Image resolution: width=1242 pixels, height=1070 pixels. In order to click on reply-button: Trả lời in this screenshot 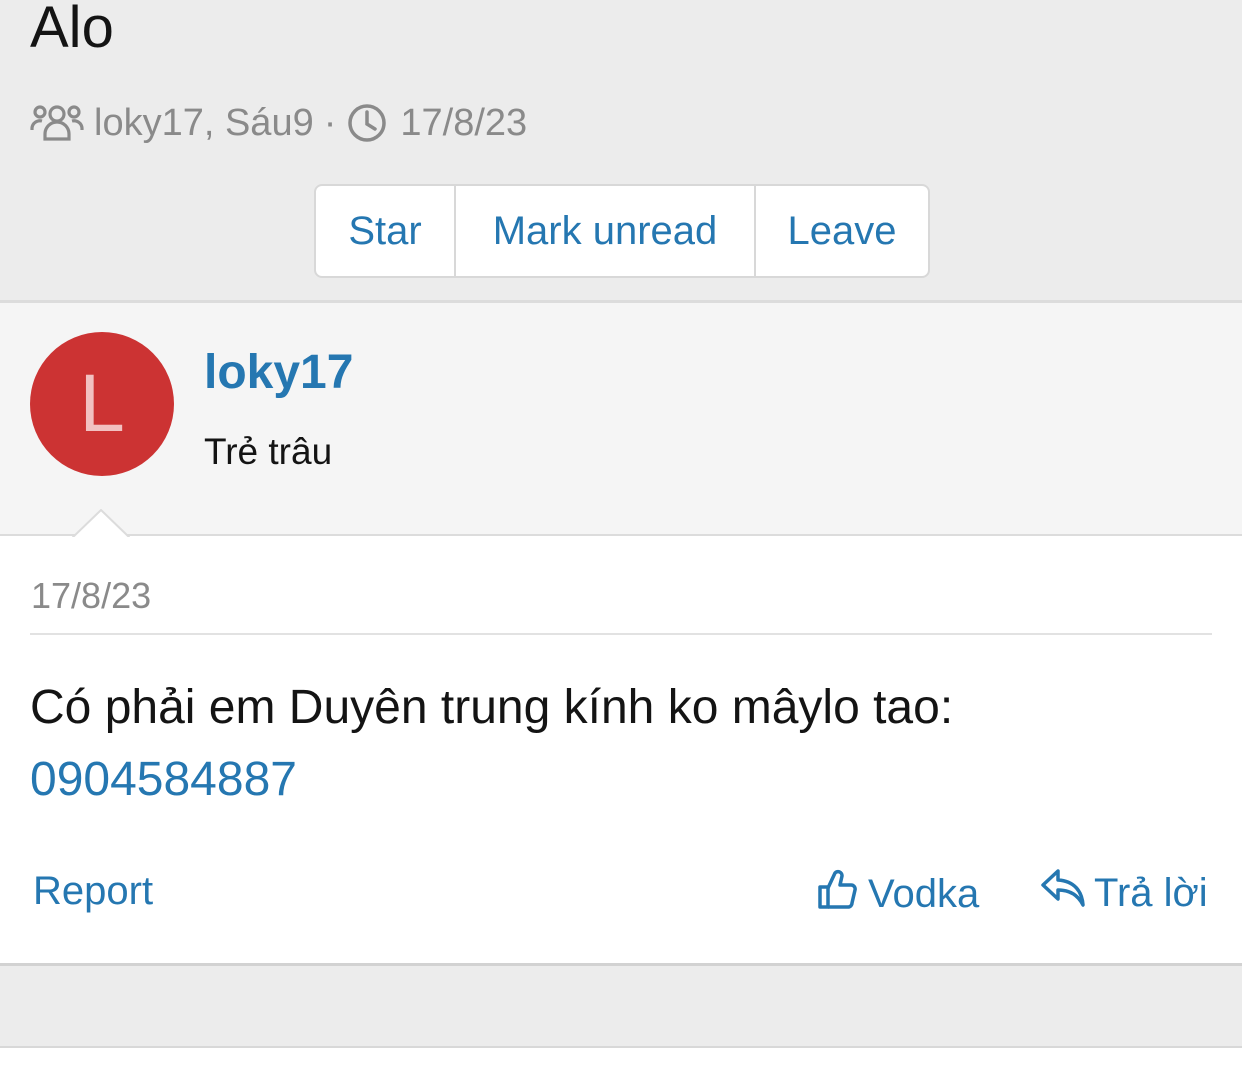, I will do `click(1124, 893)`.